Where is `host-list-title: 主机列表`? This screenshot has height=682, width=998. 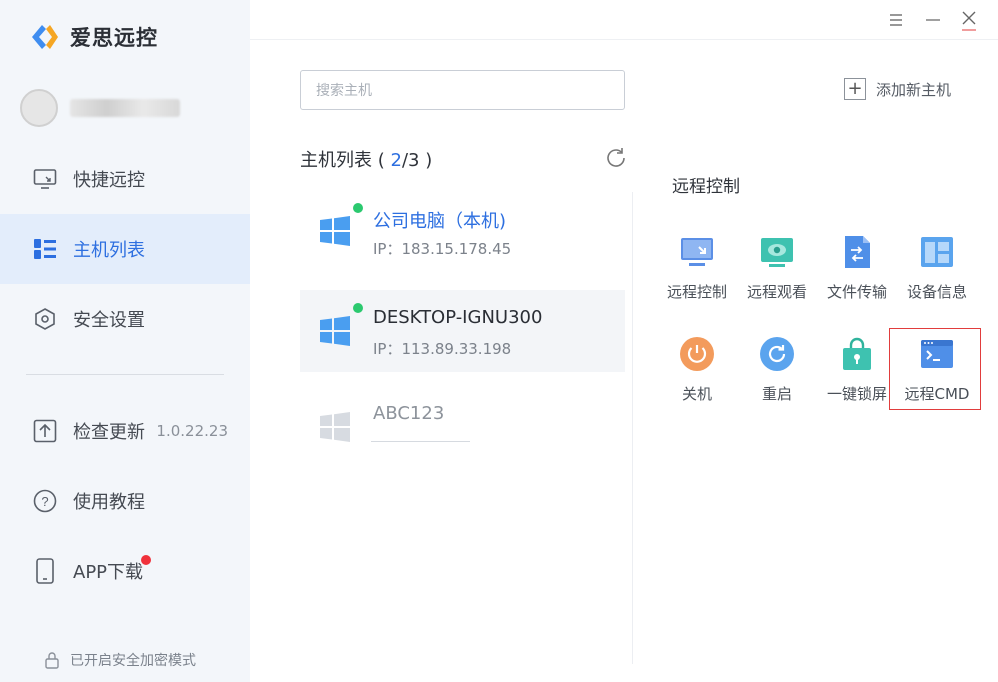
host-list-title: 主机列表 is located at coordinates (336, 160).